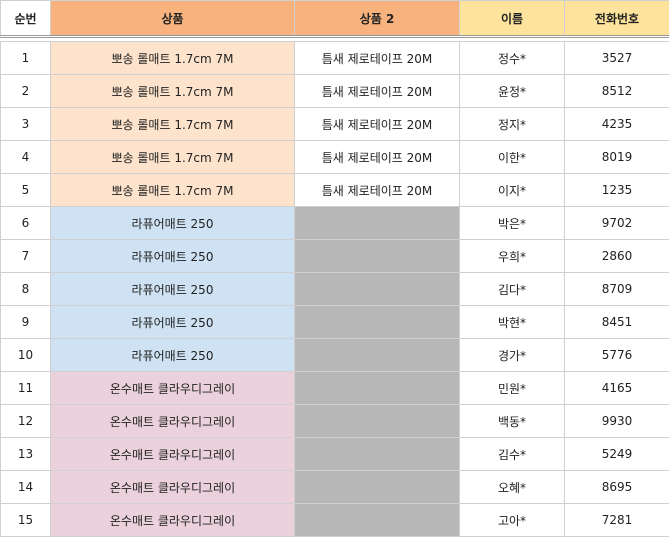  Describe the element at coordinates (26, 157) in the screenshot. I see `seq-cell: 4` at that location.